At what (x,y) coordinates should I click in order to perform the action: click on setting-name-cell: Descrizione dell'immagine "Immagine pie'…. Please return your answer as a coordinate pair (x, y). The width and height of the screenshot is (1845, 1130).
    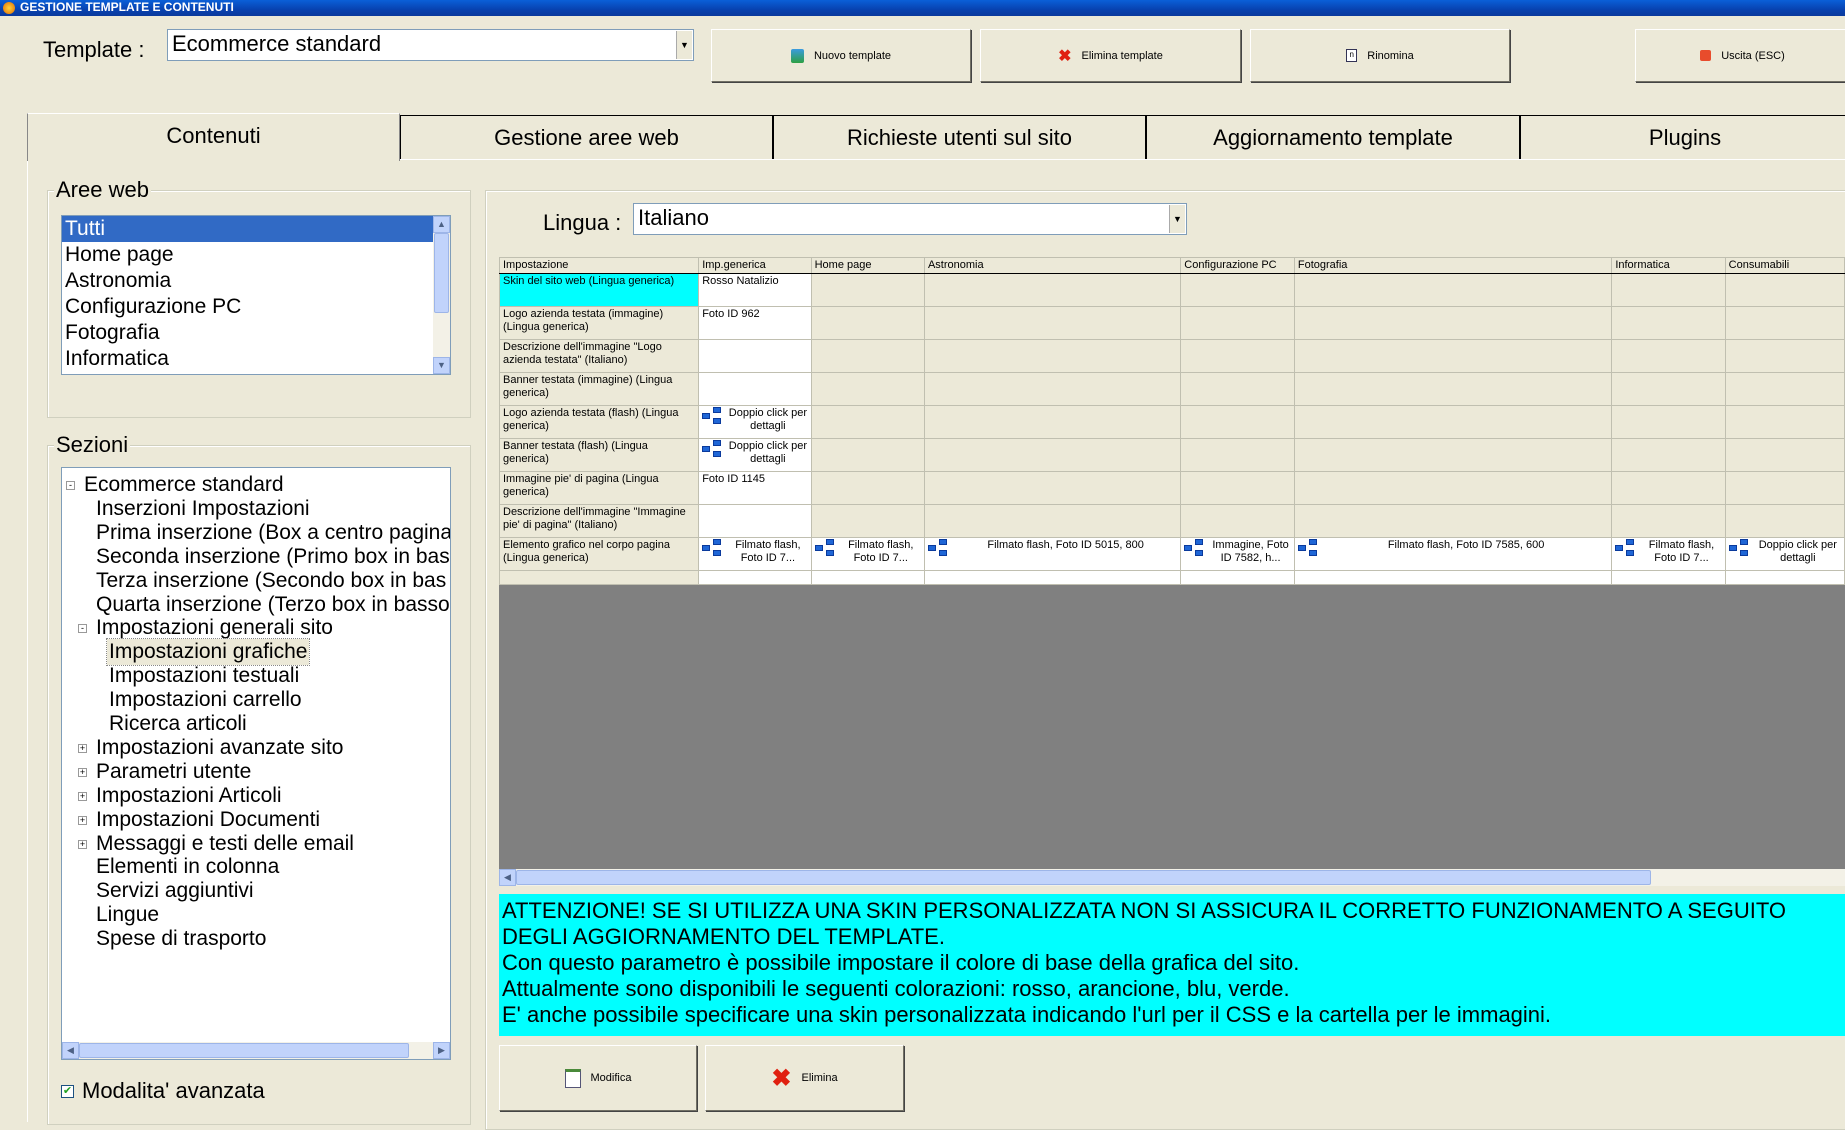
    Looking at the image, I should click on (599, 521).